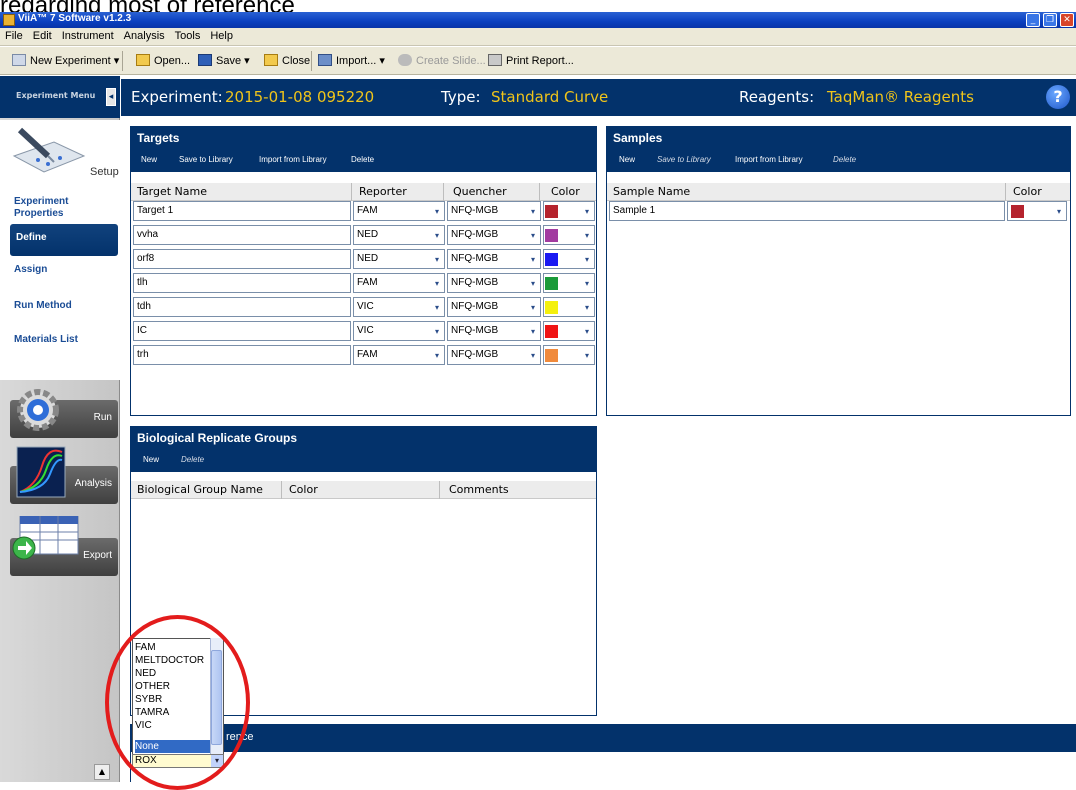 This screenshot has width=1076, height=790. Describe the element at coordinates (651, 191) in the screenshot. I see `col-sample-name: Sample Name` at that location.